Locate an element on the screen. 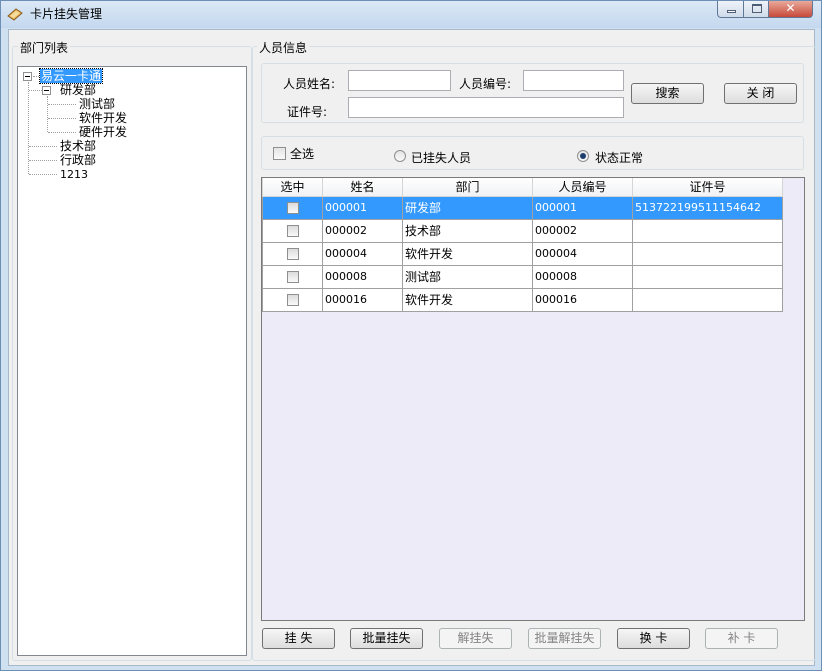  normal-radio is located at coordinates (583, 156).